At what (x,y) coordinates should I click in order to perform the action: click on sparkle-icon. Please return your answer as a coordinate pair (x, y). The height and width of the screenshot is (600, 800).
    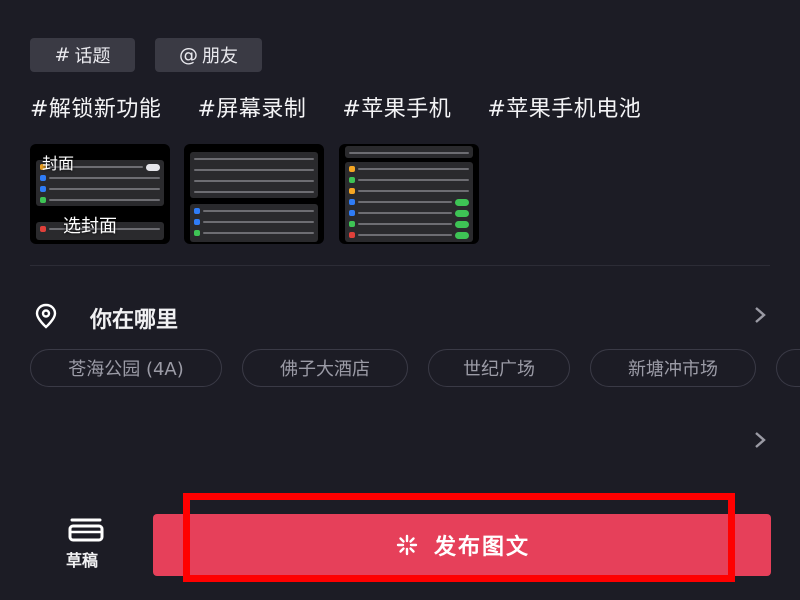
    Looking at the image, I should click on (407, 545).